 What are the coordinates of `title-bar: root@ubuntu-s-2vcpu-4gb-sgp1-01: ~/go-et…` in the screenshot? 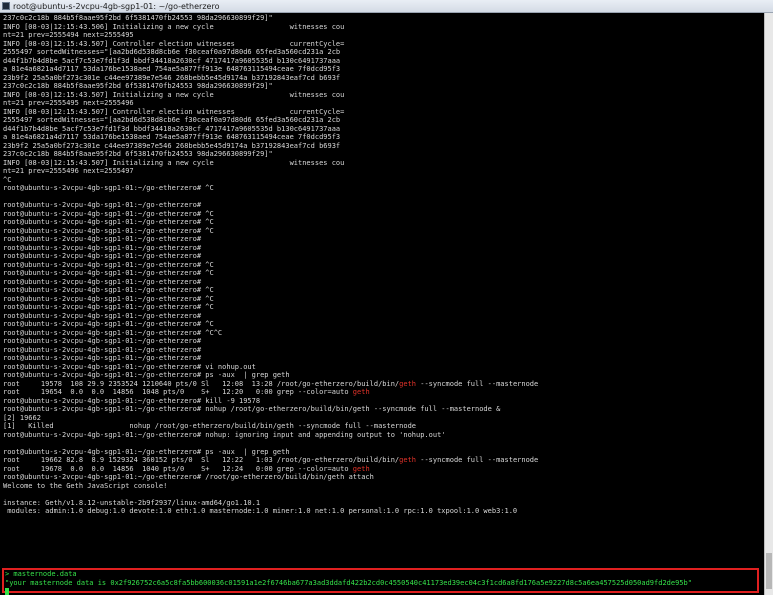 It's located at (386, 6).